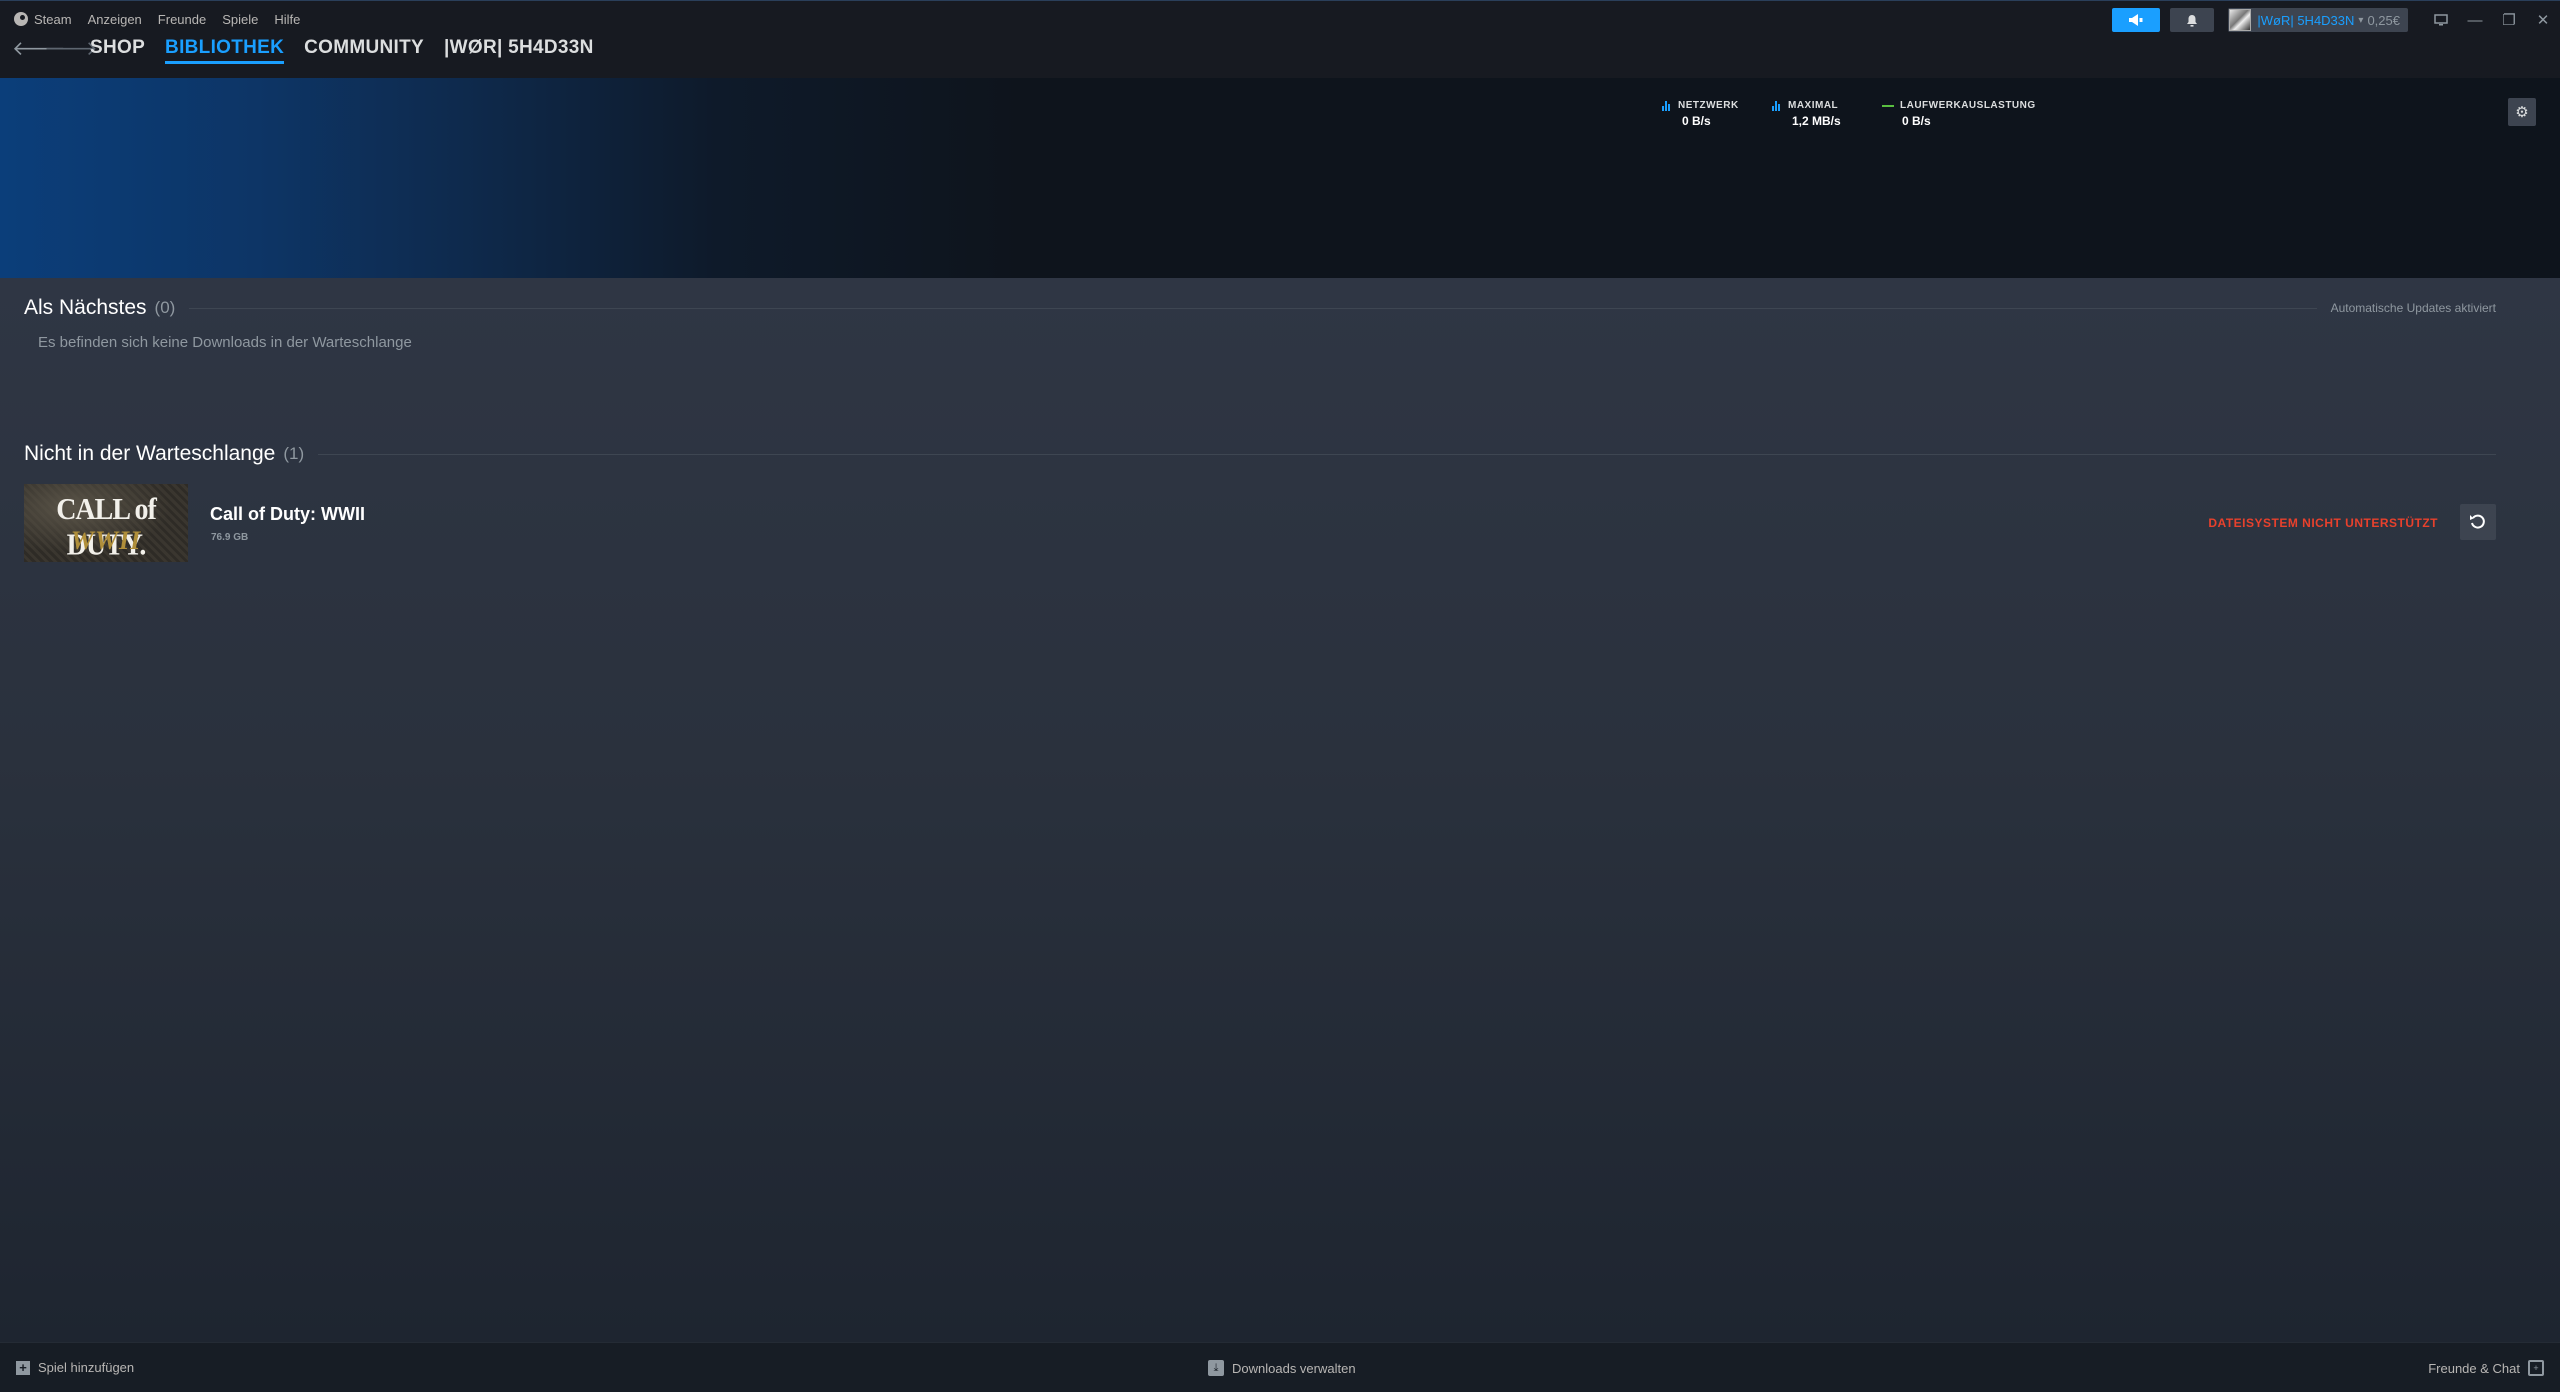 This screenshot has height=1392, width=2560. What do you see at coordinates (294, 453) in the screenshot?
I see `not-queued-count: (1)` at bounding box center [294, 453].